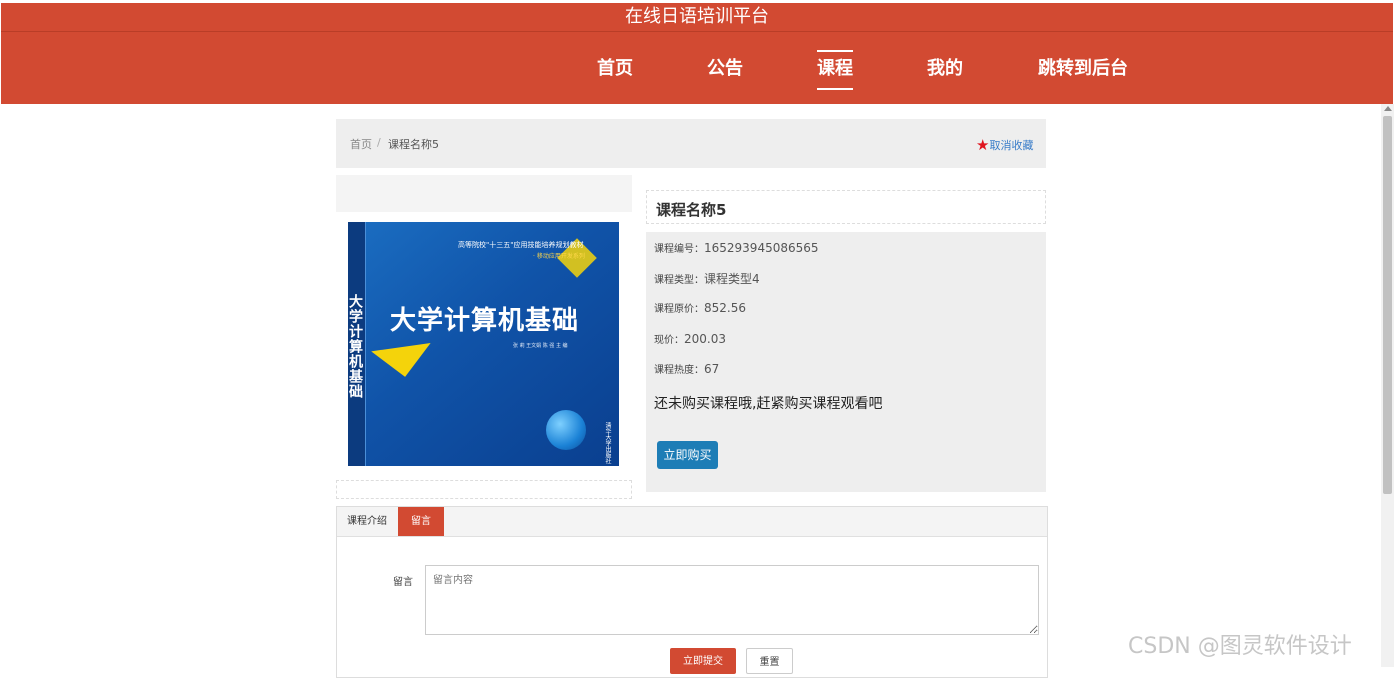  I want to click on breadcrumb: 首页 / 课程名称5 ★取消收藏, so click(691, 143).